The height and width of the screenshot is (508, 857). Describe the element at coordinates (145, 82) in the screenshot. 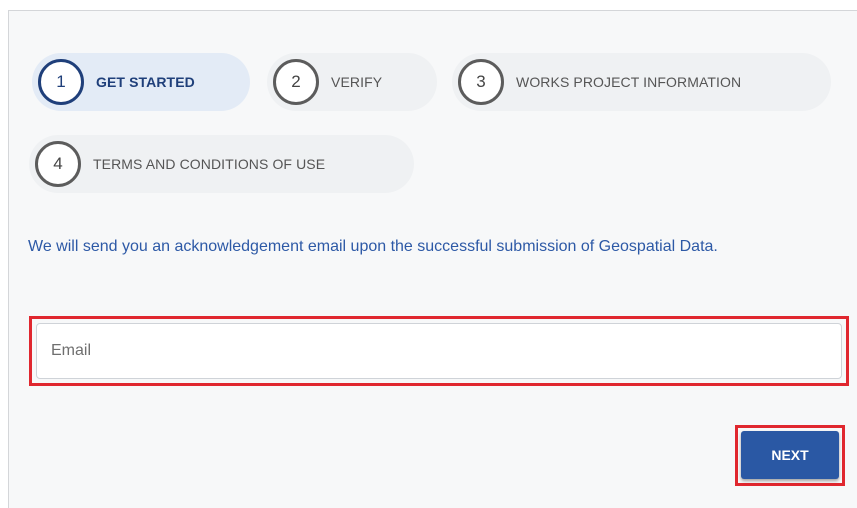

I see `step-label: GET STARTED` at that location.